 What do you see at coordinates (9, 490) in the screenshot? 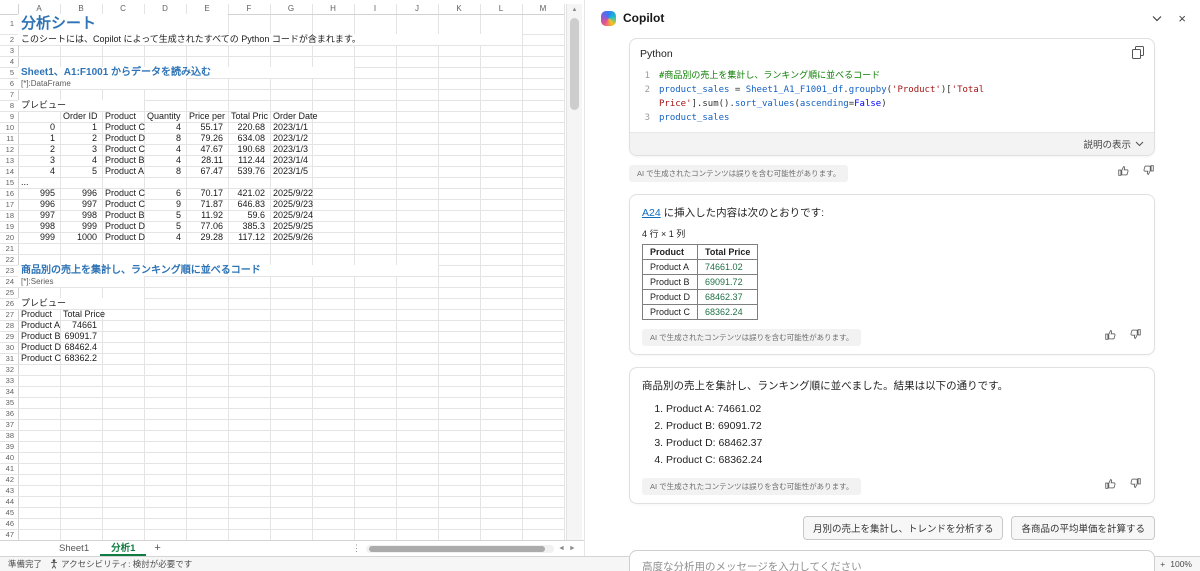
I see `row-header-43: 43` at bounding box center [9, 490].